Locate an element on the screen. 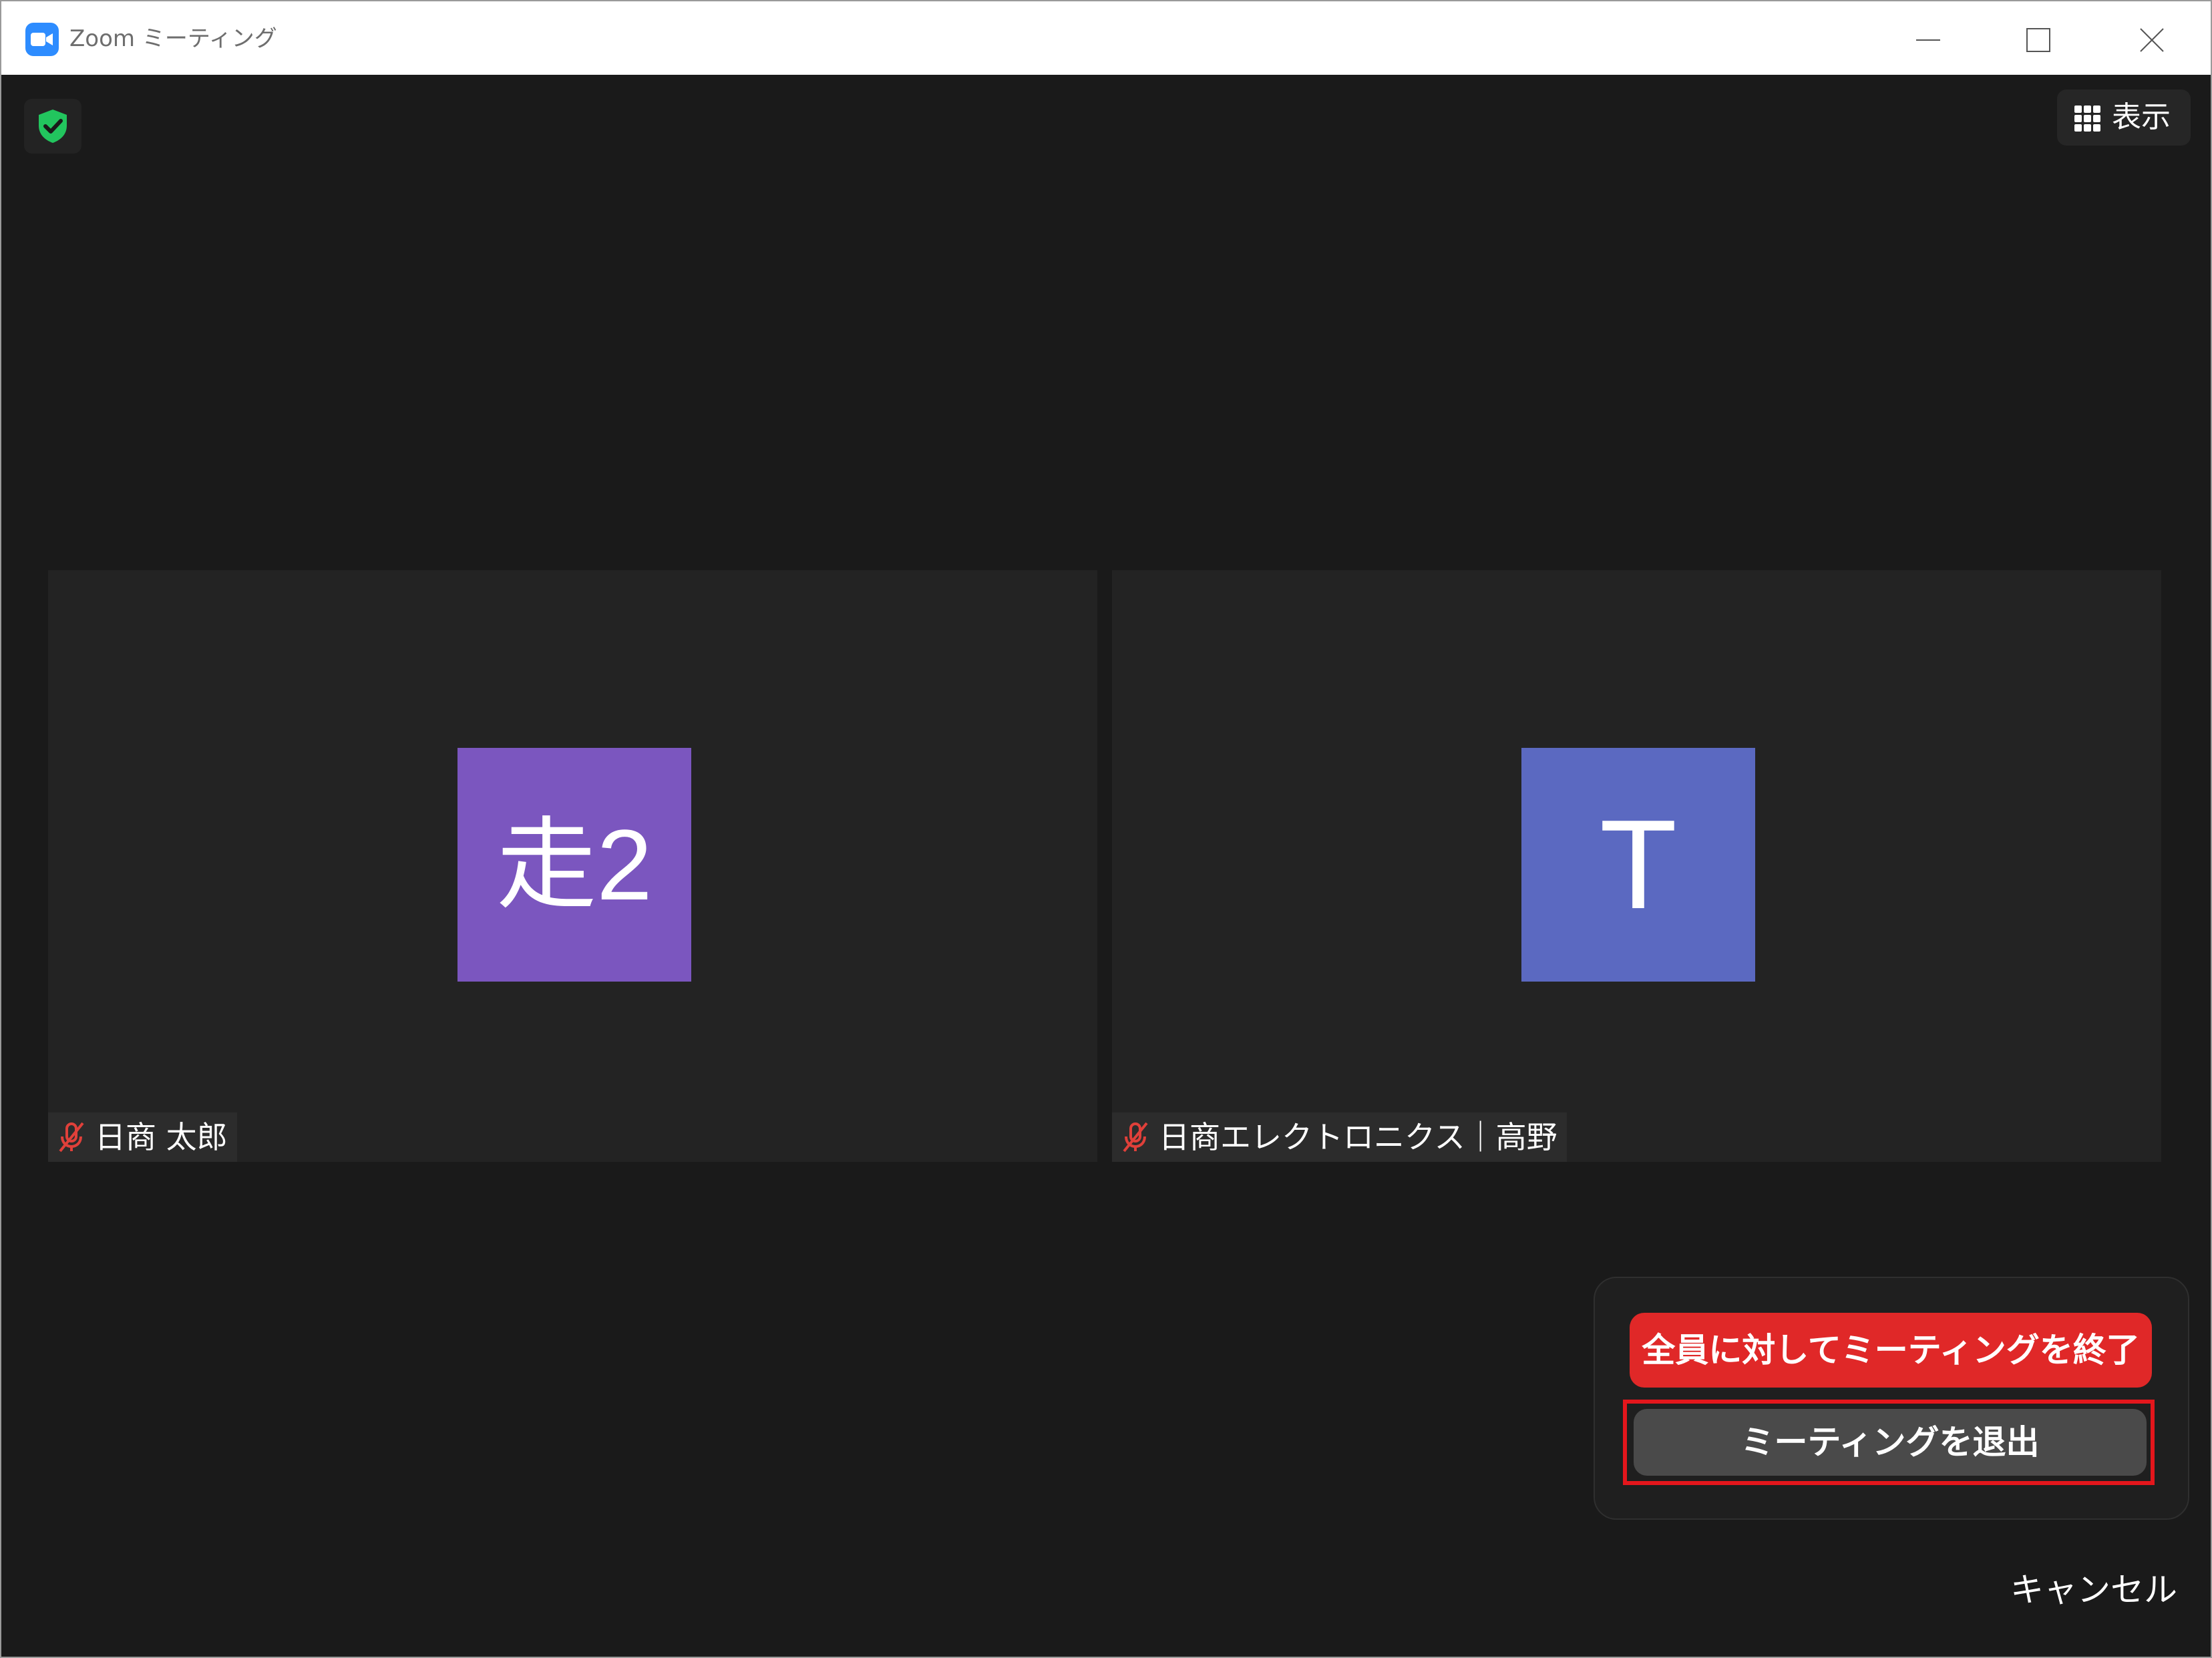 The width and height of the screenshot is (2212, 1658). close-icon is located at coordinates (2152, 40).